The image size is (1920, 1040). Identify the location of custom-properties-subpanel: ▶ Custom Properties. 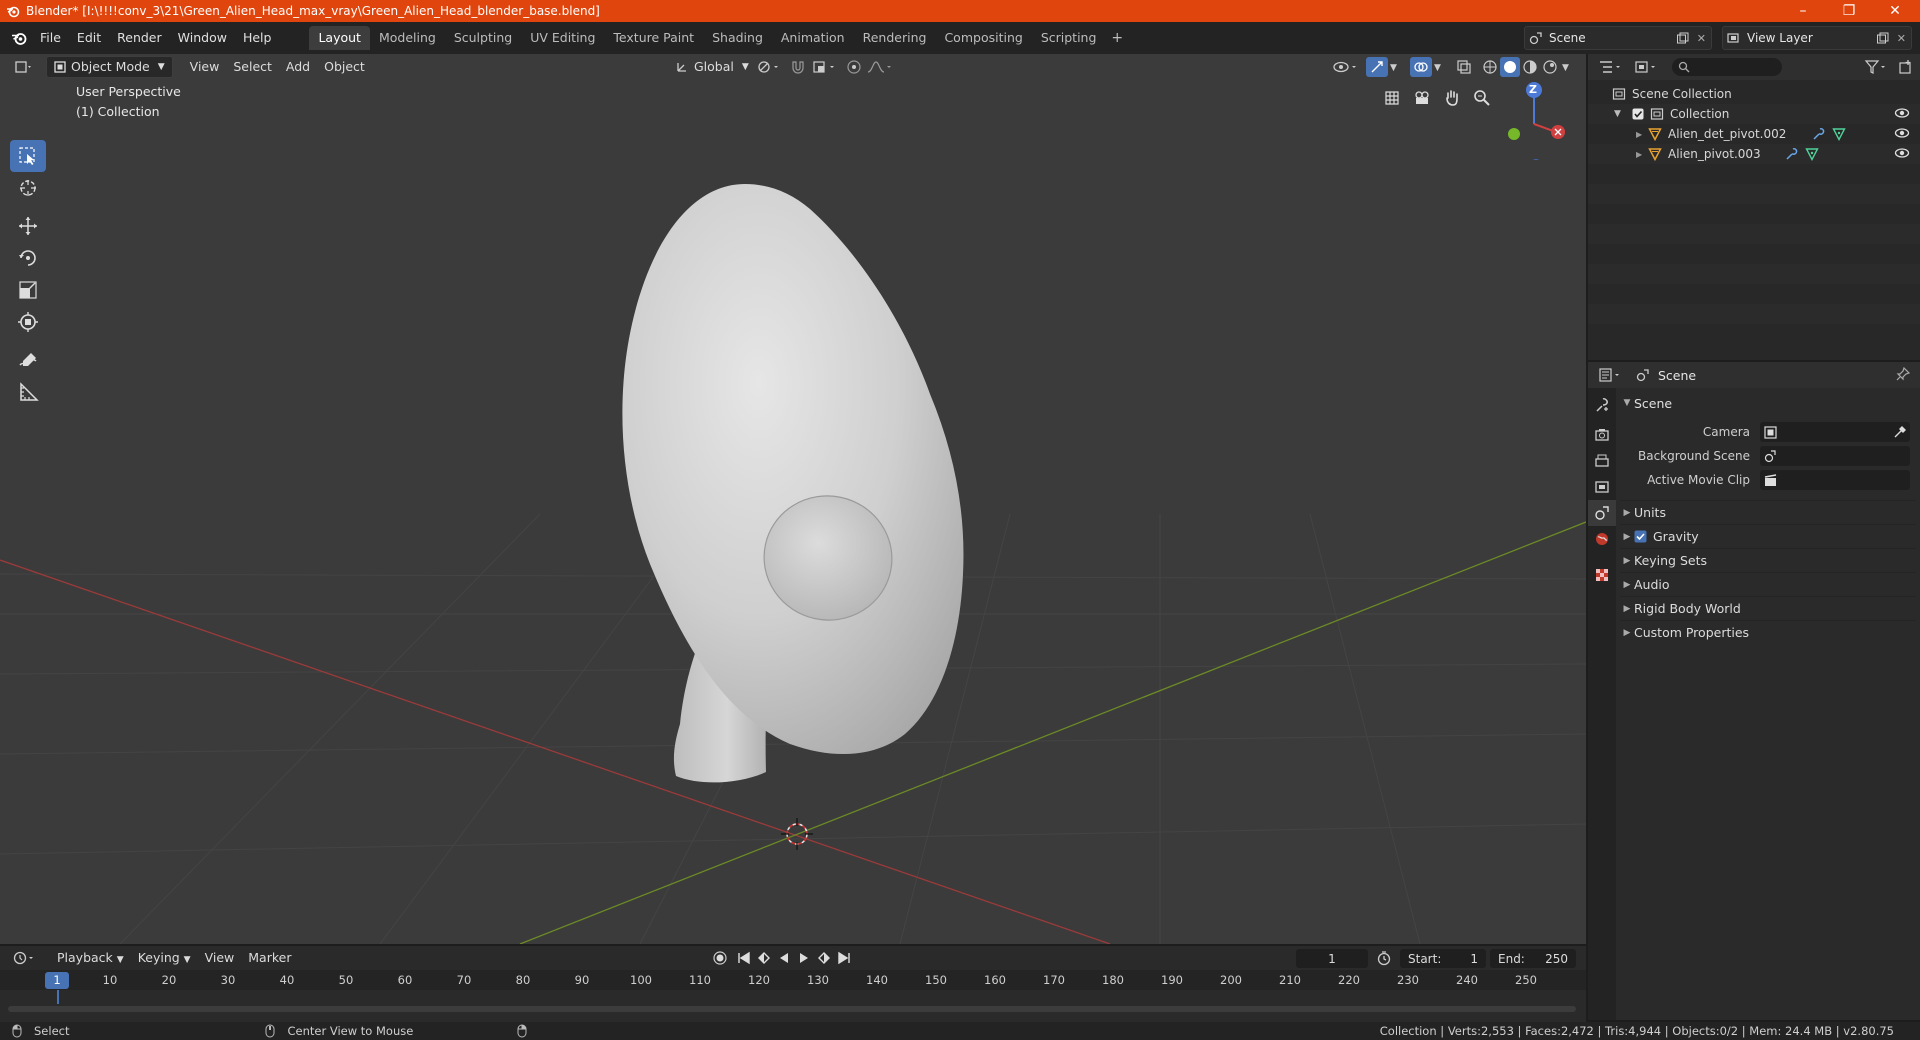
(1768, 632).